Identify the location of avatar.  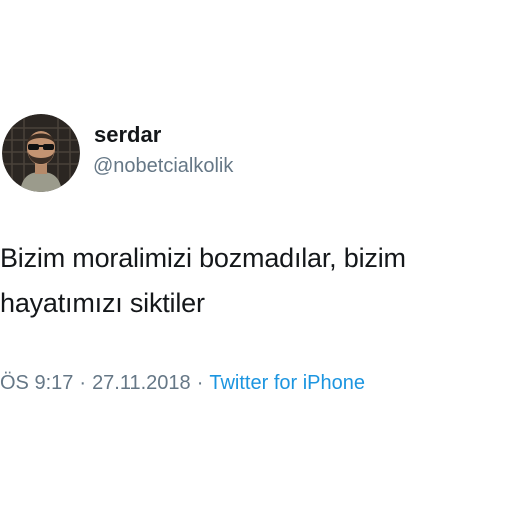
(41, 153).